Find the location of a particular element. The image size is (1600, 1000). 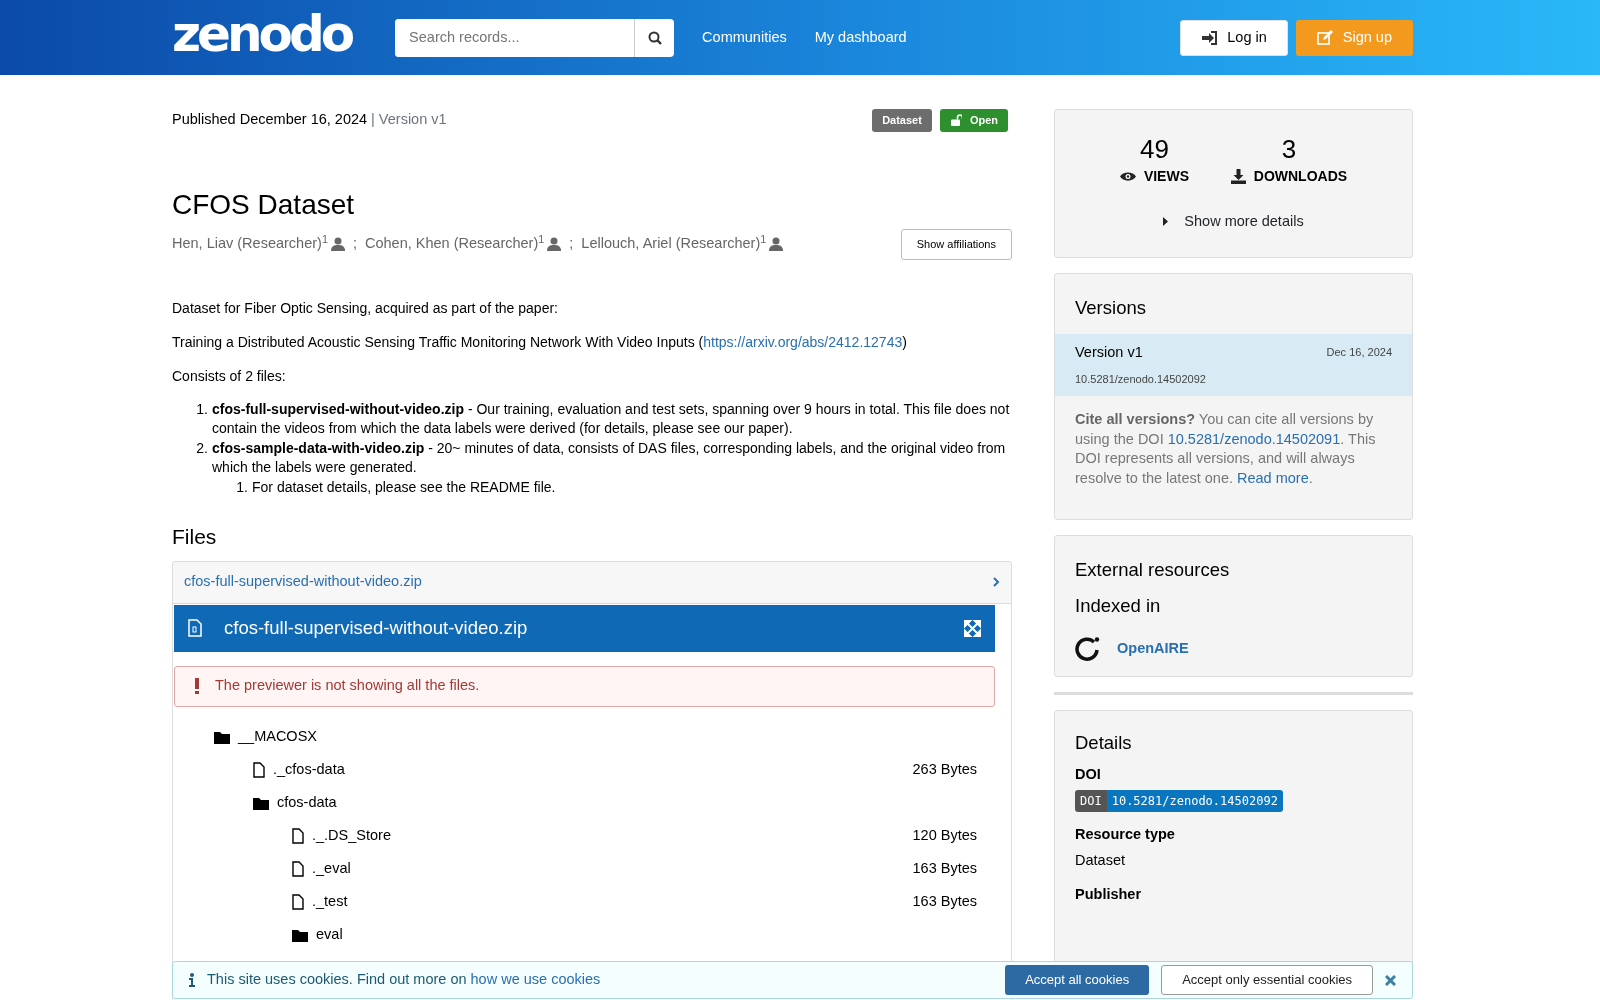

type-badge: Dataset is located at coordinates (902, 120).